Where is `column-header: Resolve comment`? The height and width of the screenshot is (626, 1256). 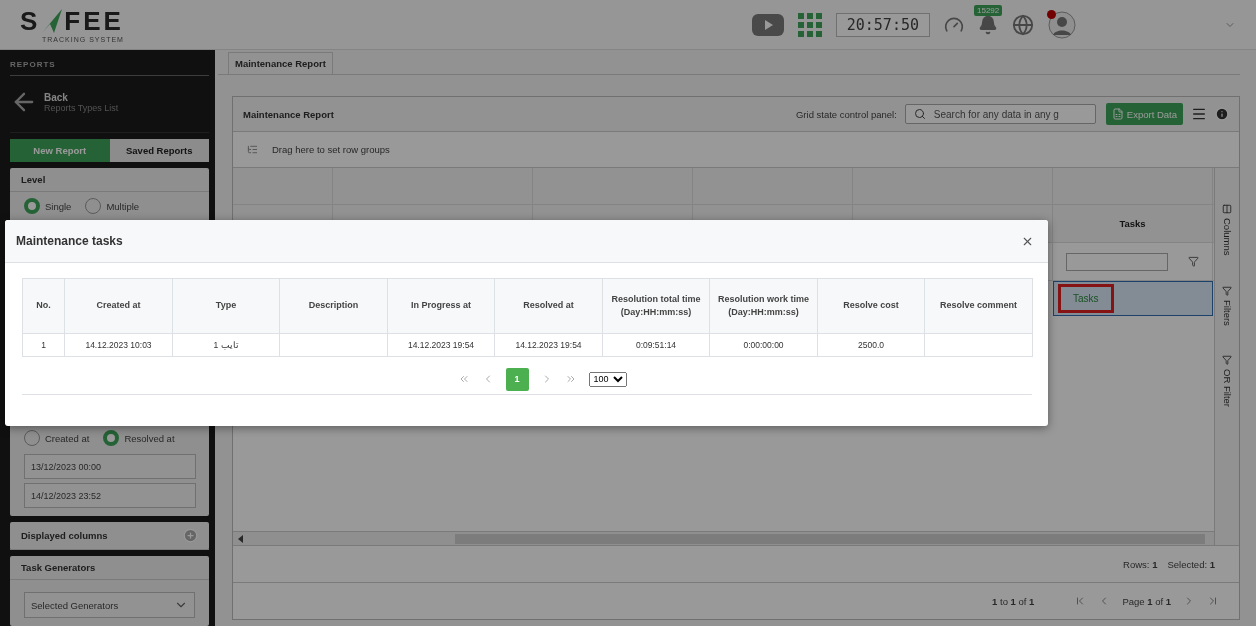
column-header: Resolve comment is located at coordinates (978, 306).